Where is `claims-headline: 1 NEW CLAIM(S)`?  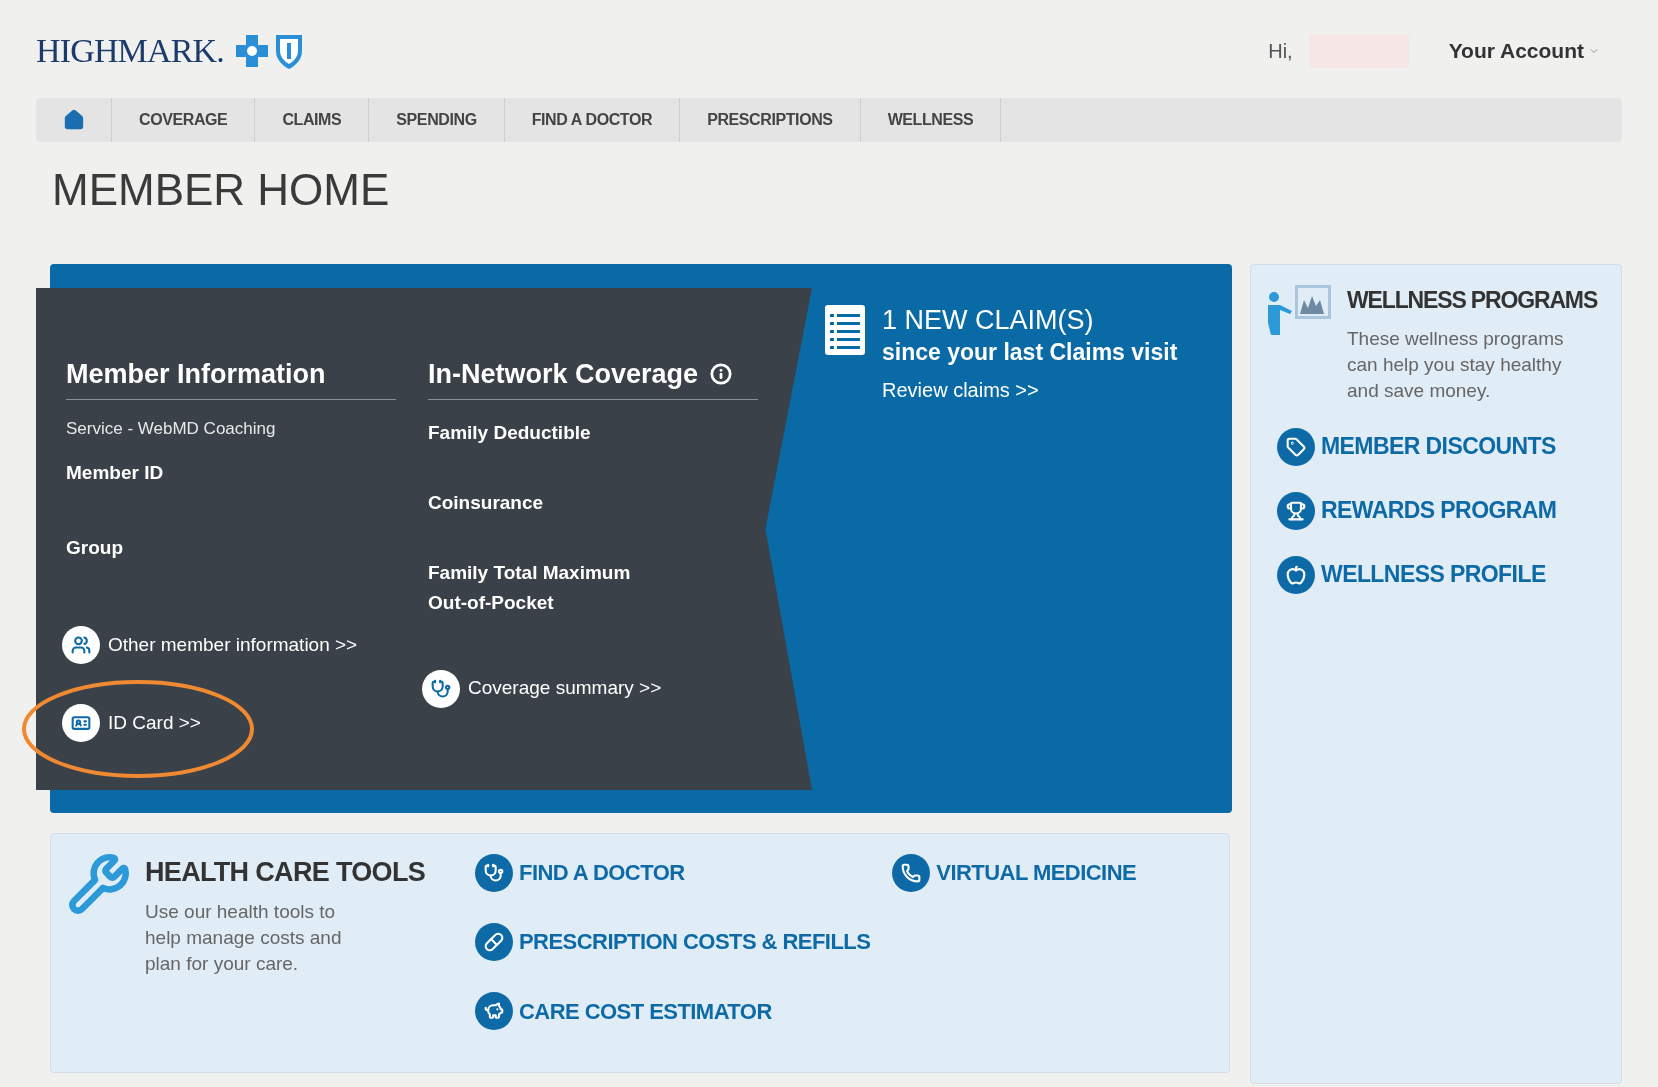 claims-headline: 1 NEW CLAIM(S) is located at coordinates (988, 320).